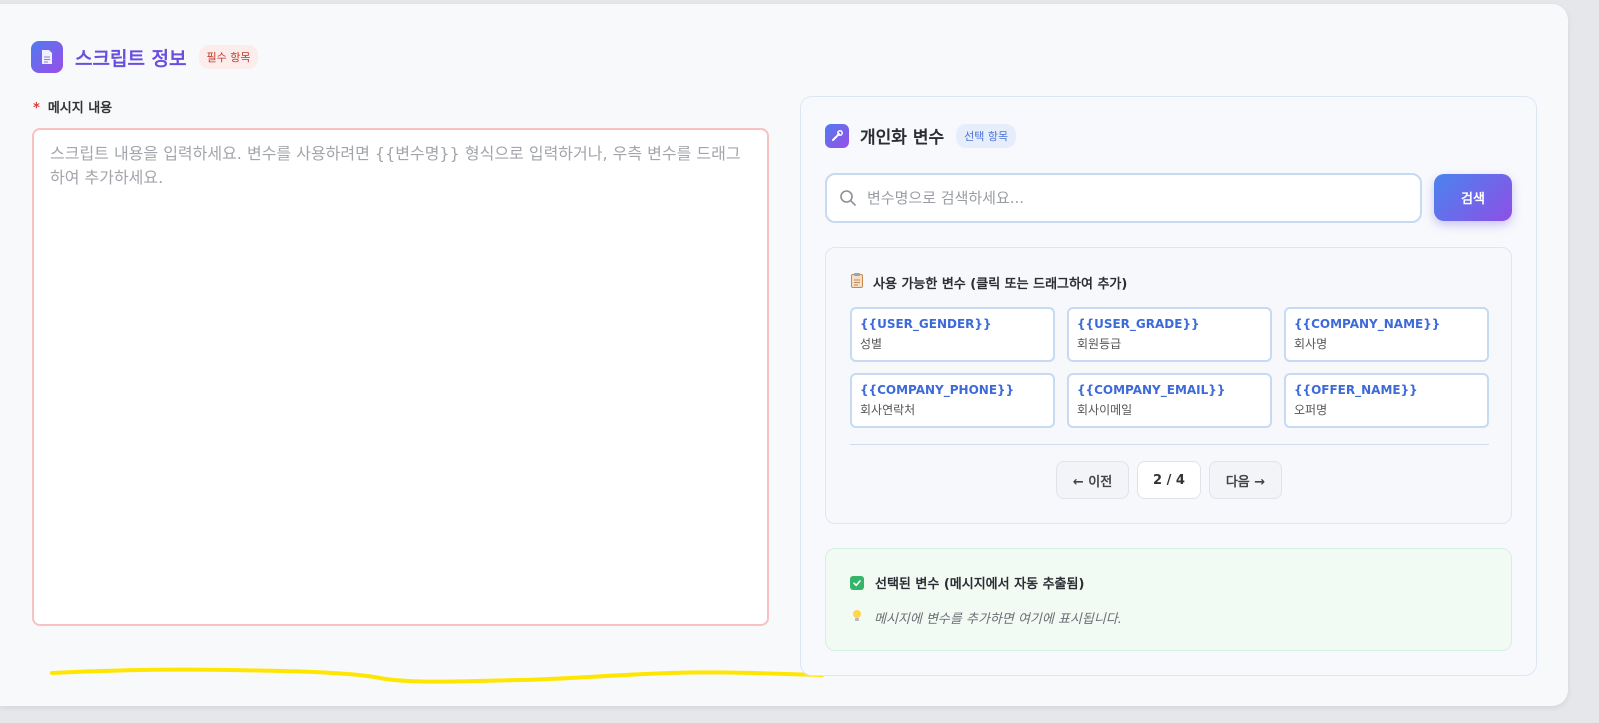 This screenshot has height=723, width=1599. I want to click on variable-desc: 성별, so click(871, 344).